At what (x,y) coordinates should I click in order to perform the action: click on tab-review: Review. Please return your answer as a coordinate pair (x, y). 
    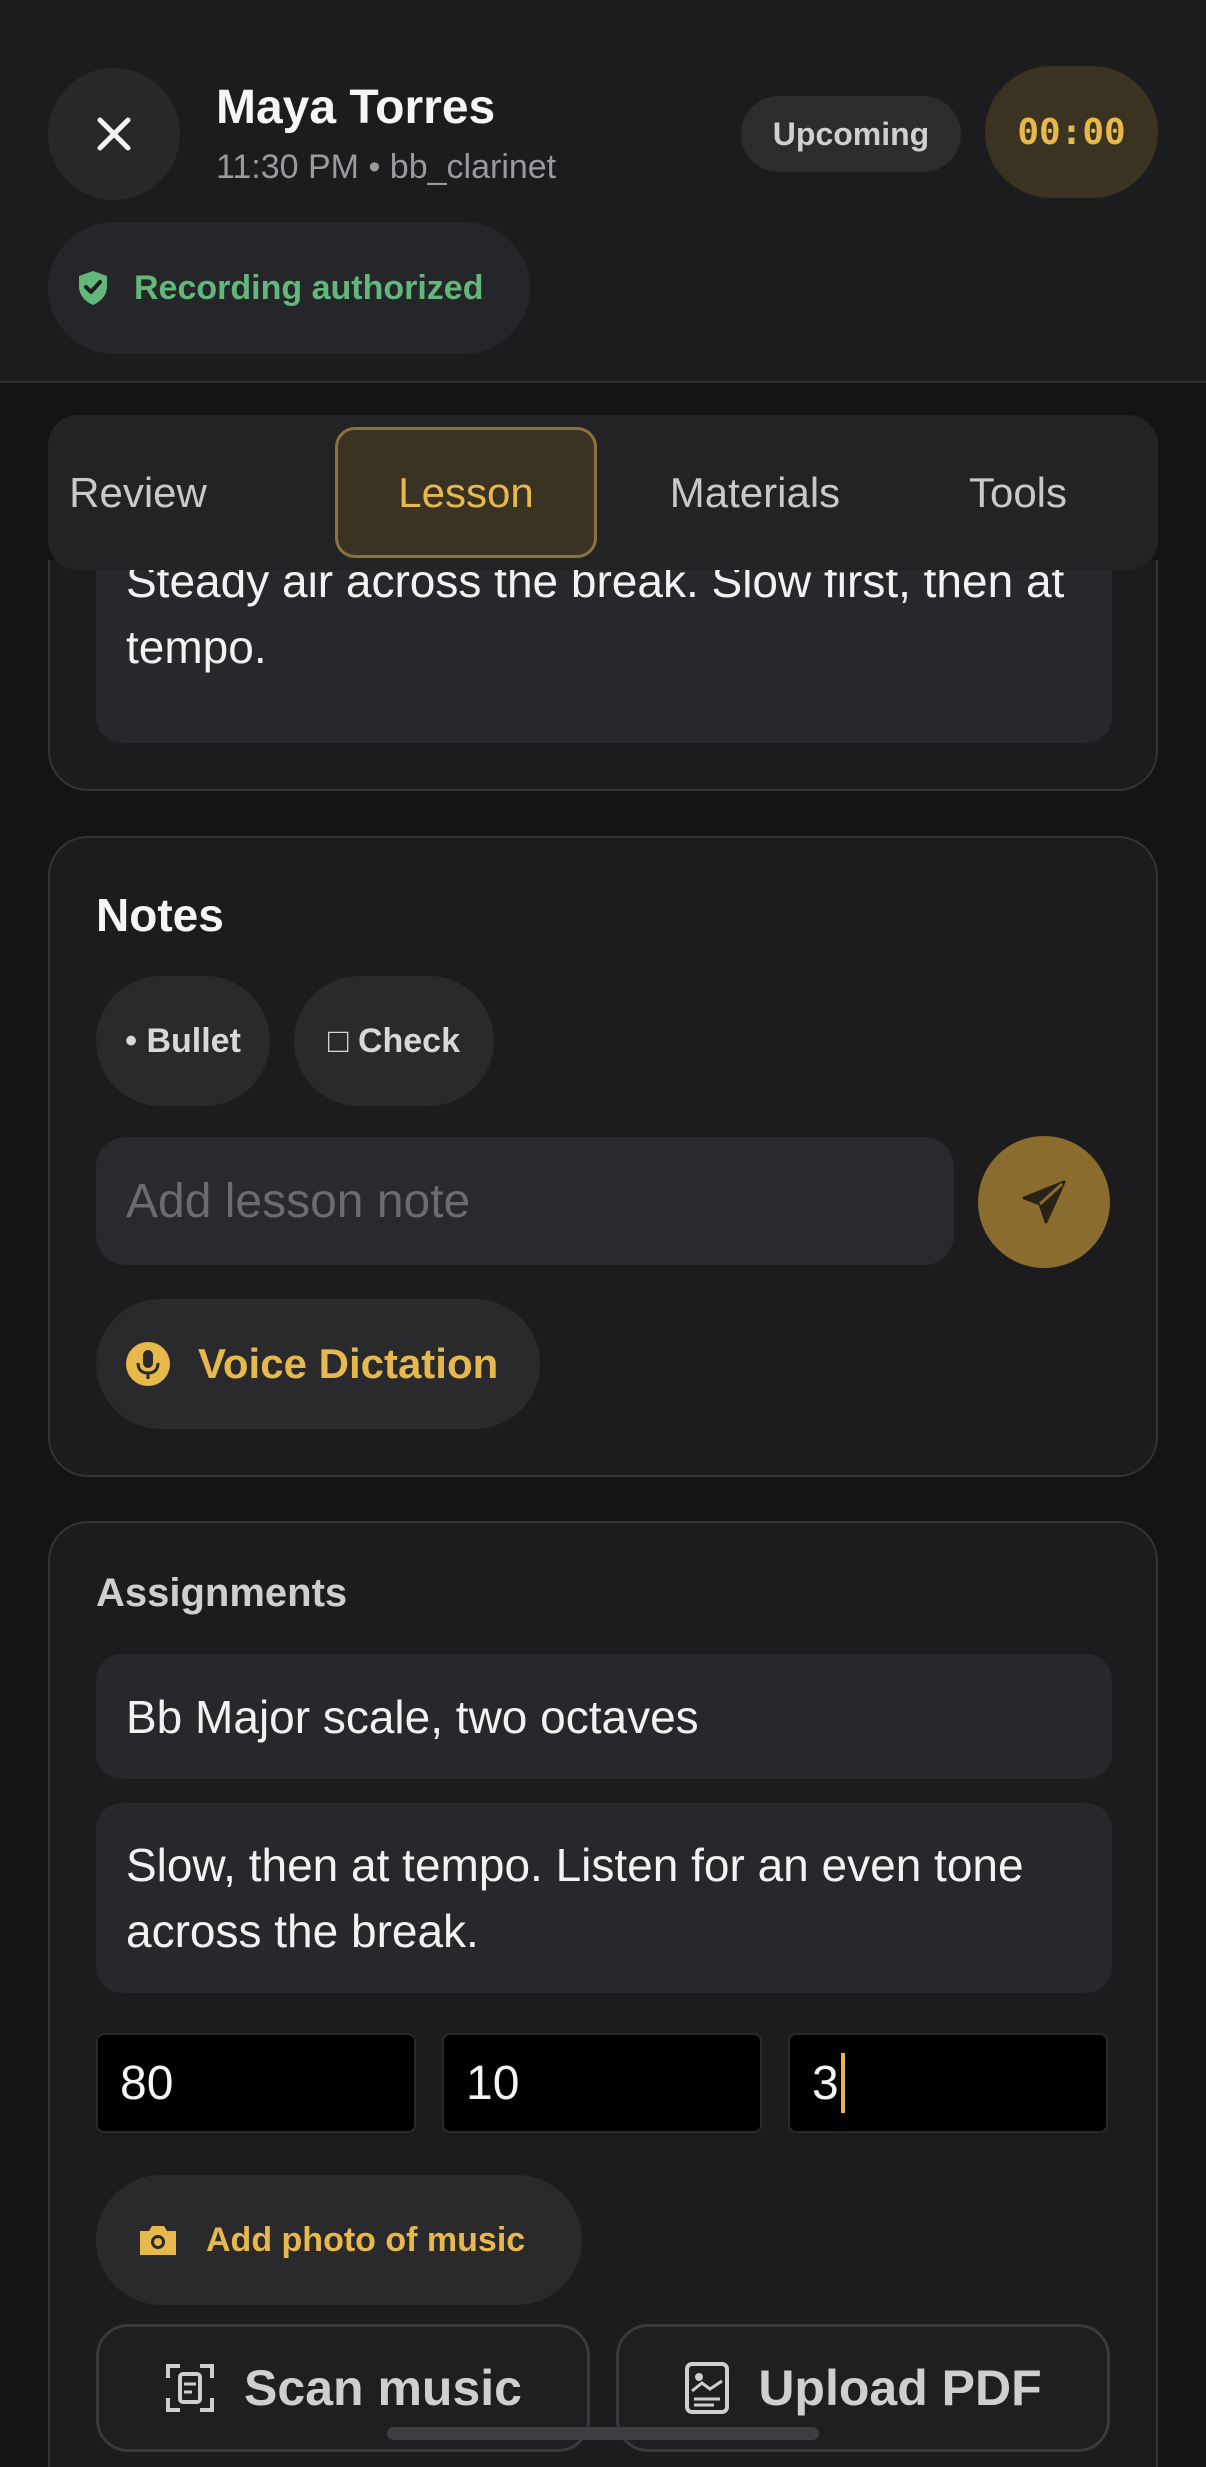
    Looking at the image, I should click on (138, 492).